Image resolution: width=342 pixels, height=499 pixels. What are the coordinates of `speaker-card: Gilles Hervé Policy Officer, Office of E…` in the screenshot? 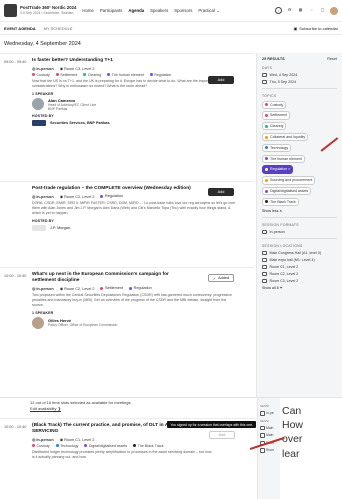 It's located at (134, 322).